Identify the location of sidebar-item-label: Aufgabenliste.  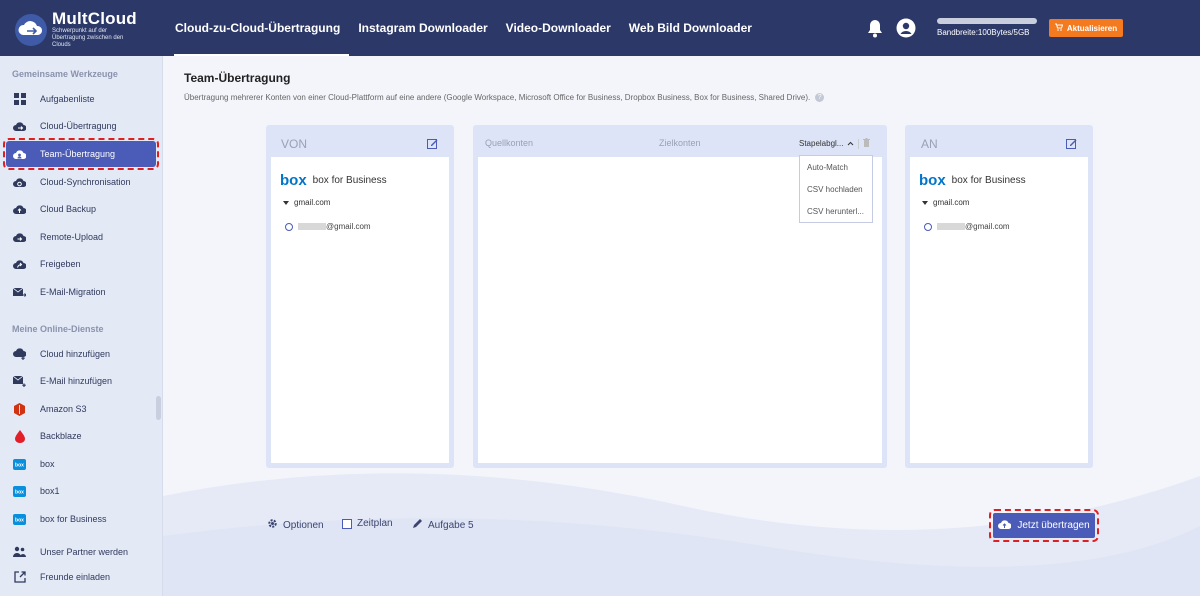
(67, 99).